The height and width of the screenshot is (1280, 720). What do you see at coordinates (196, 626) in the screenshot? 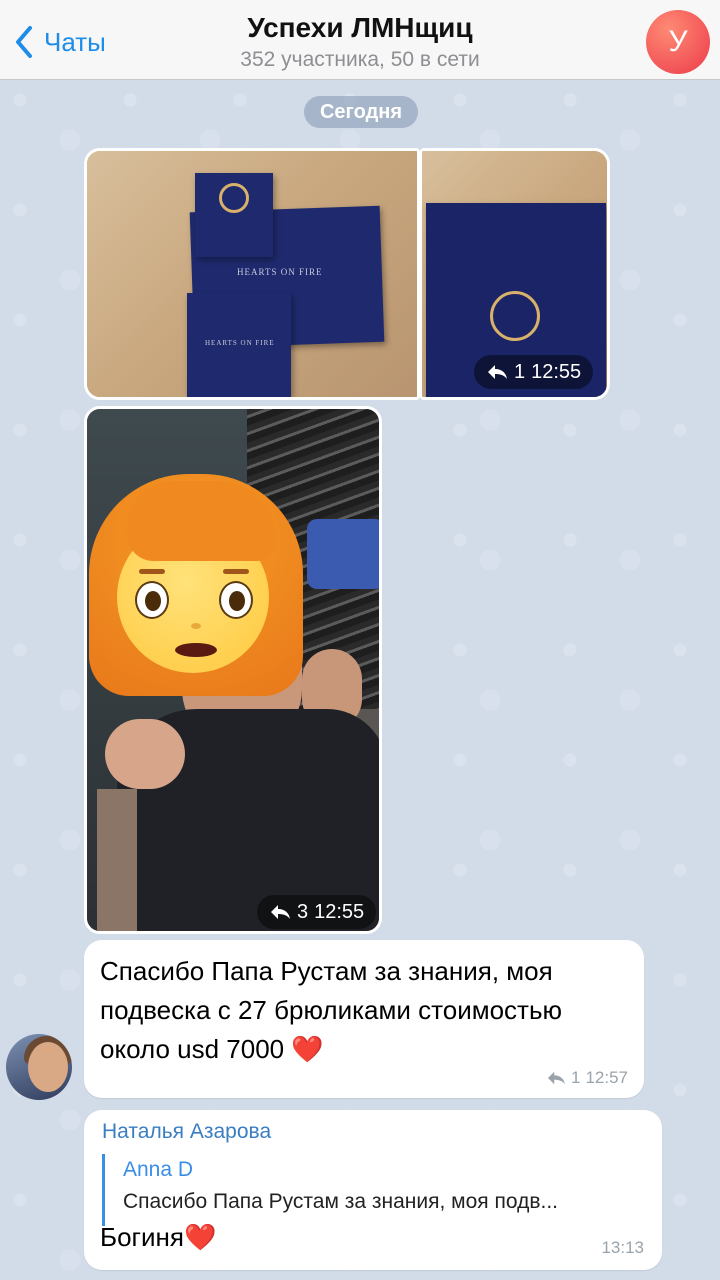
I see `emoji-nose` at bounding box center [196, 626].